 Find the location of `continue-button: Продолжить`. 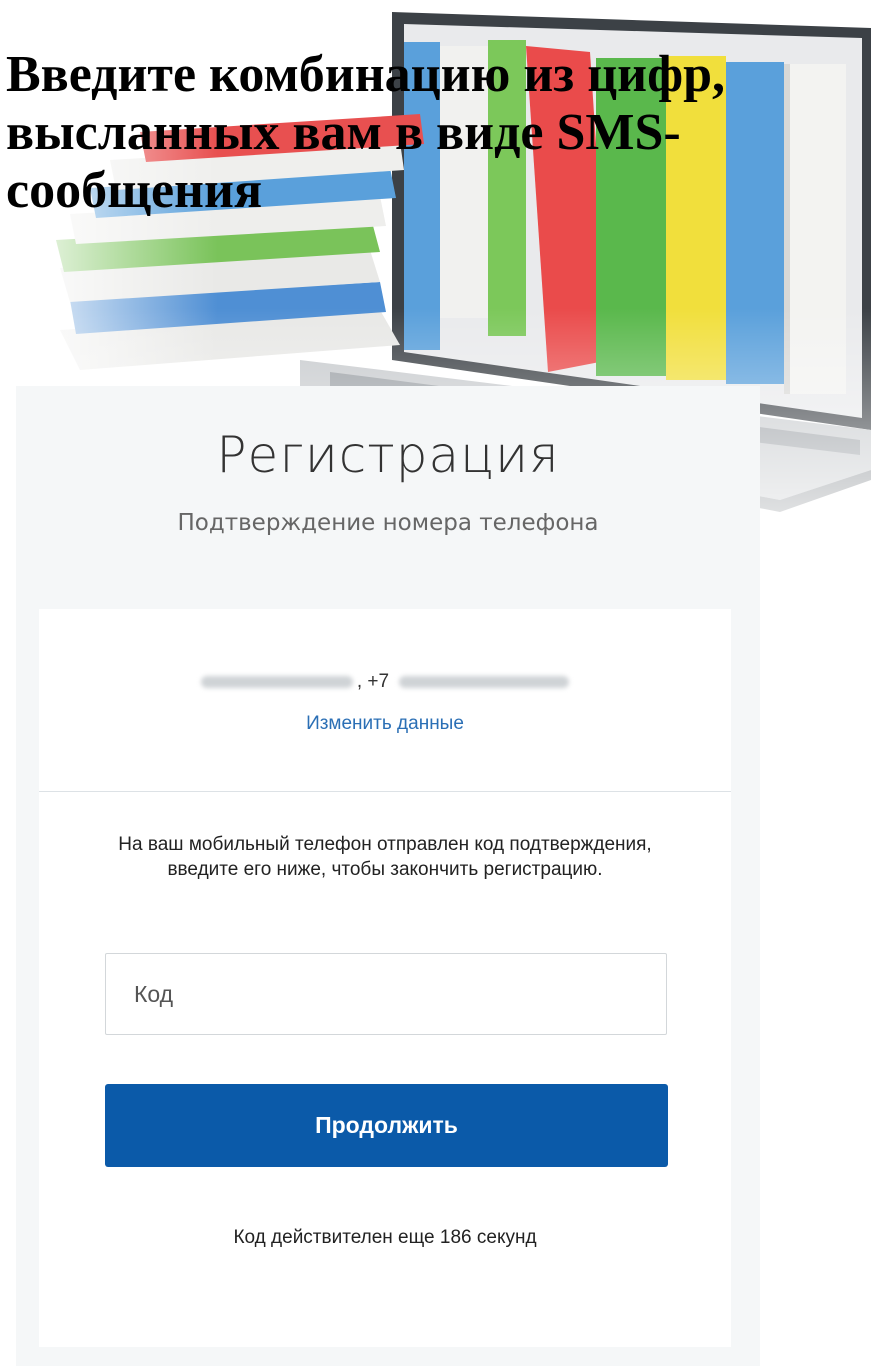

continue-button: Продолжить is located at coordinates (386, 1125).